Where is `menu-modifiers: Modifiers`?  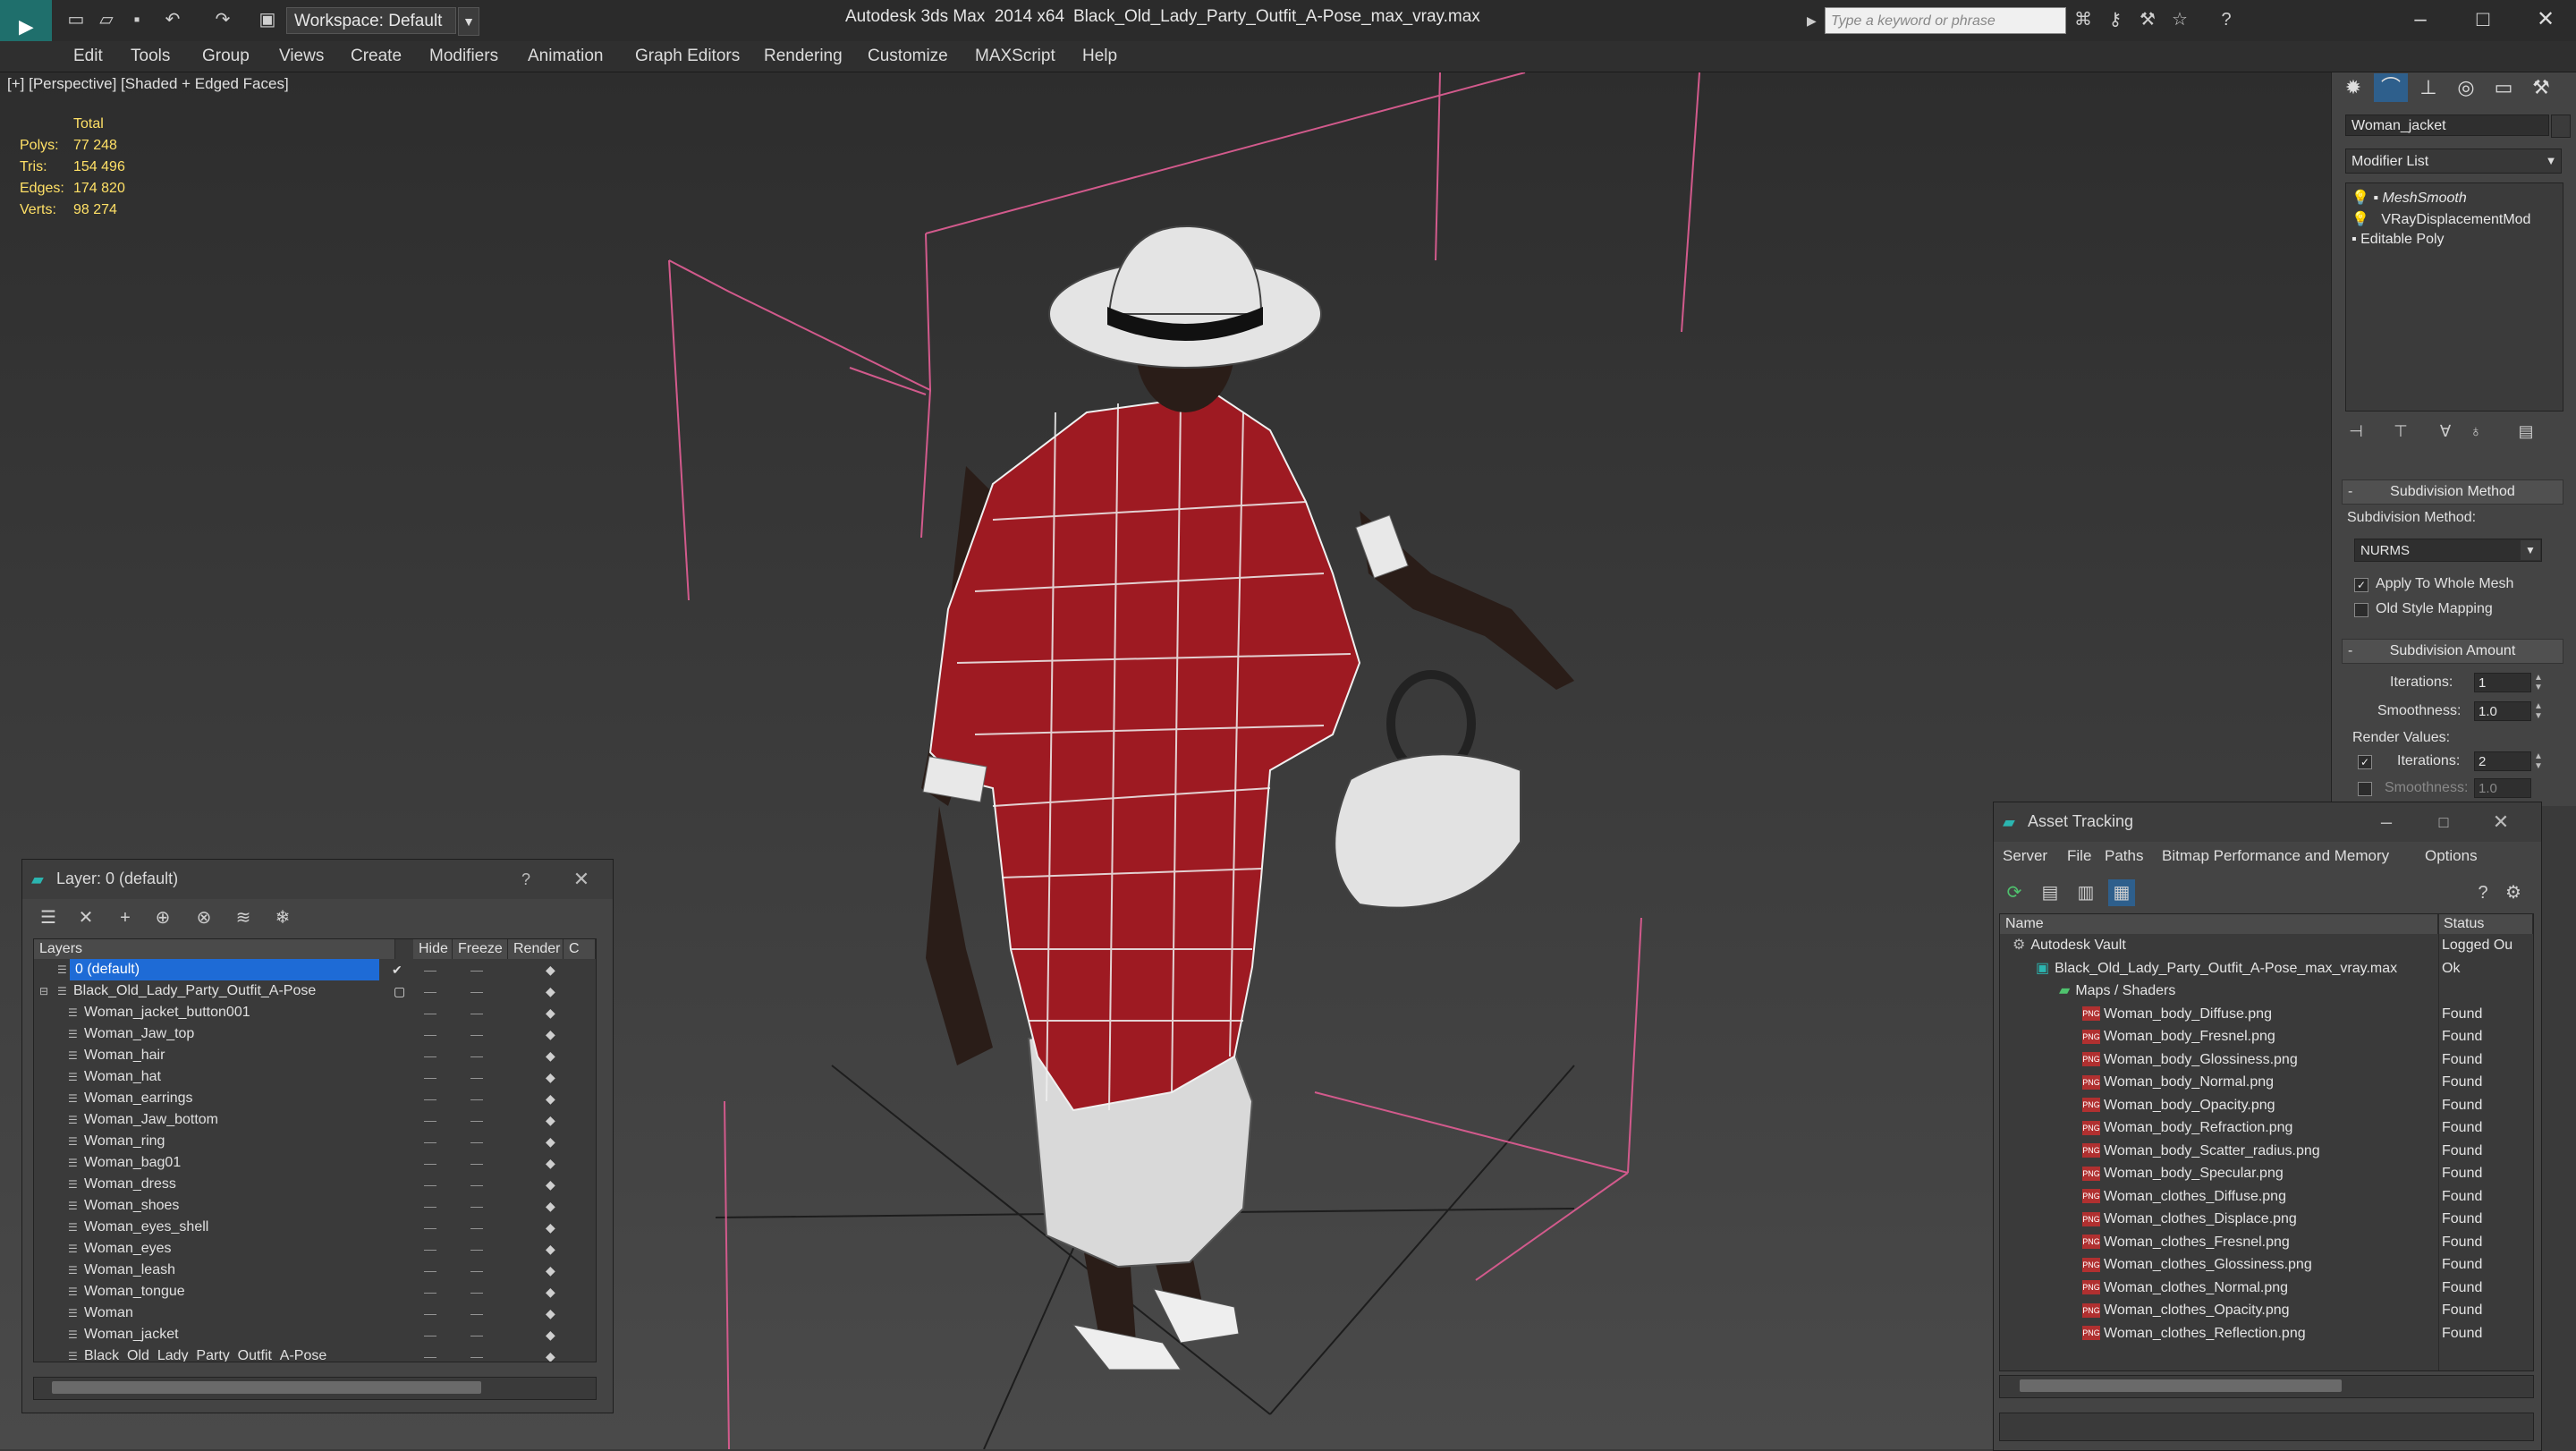
menu-modifiers: Modifiers is located at coordinates (463, 56).